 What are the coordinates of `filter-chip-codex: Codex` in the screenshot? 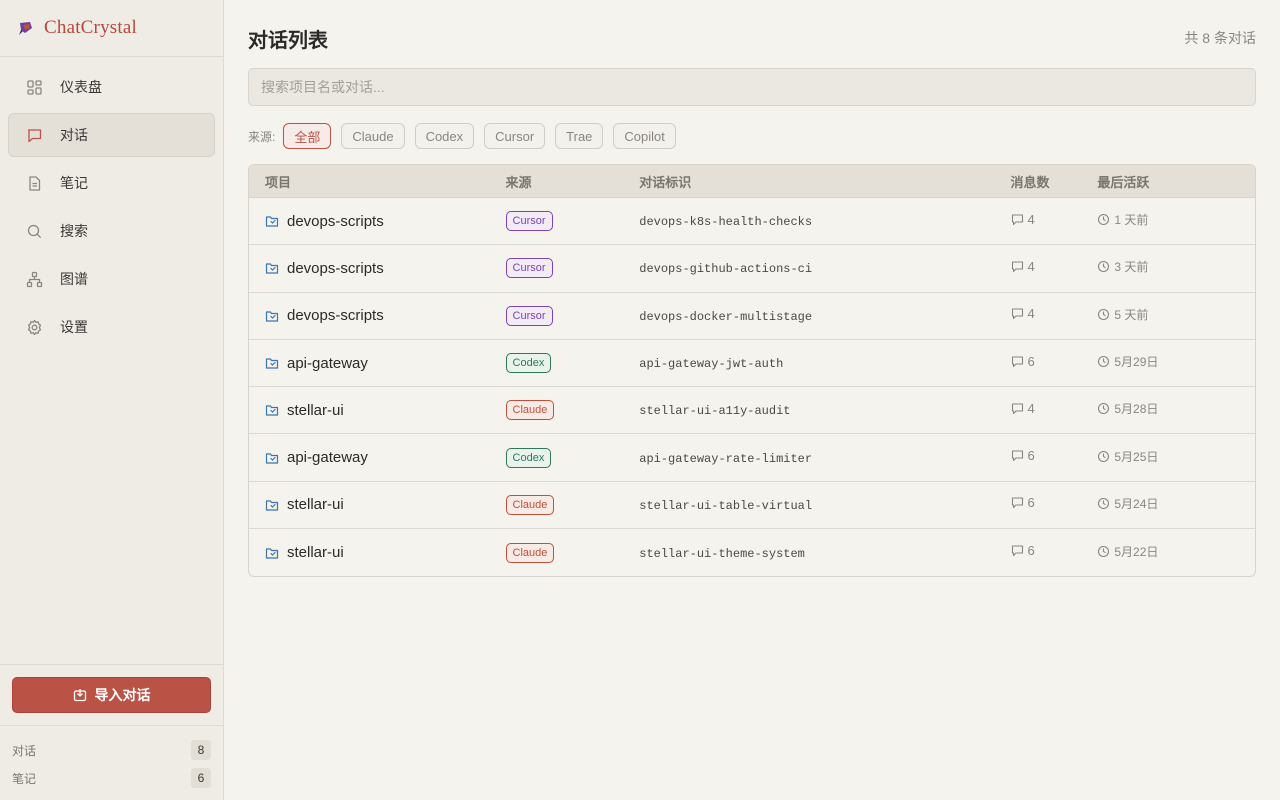 It's located at (444, 136).